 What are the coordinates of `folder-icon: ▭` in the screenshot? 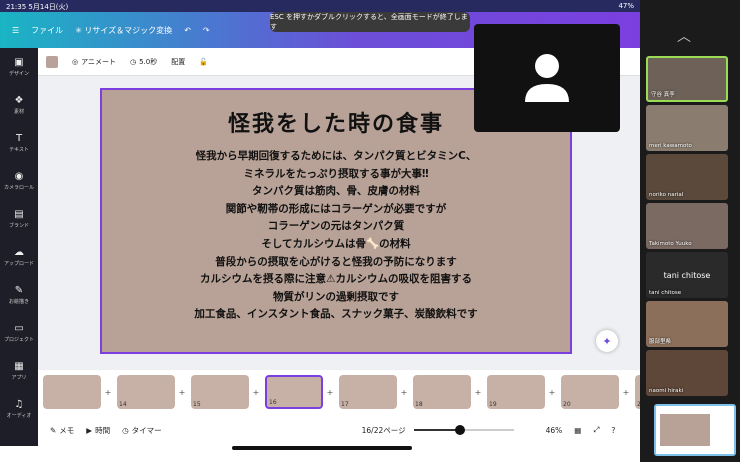 It's located at (19, 328).